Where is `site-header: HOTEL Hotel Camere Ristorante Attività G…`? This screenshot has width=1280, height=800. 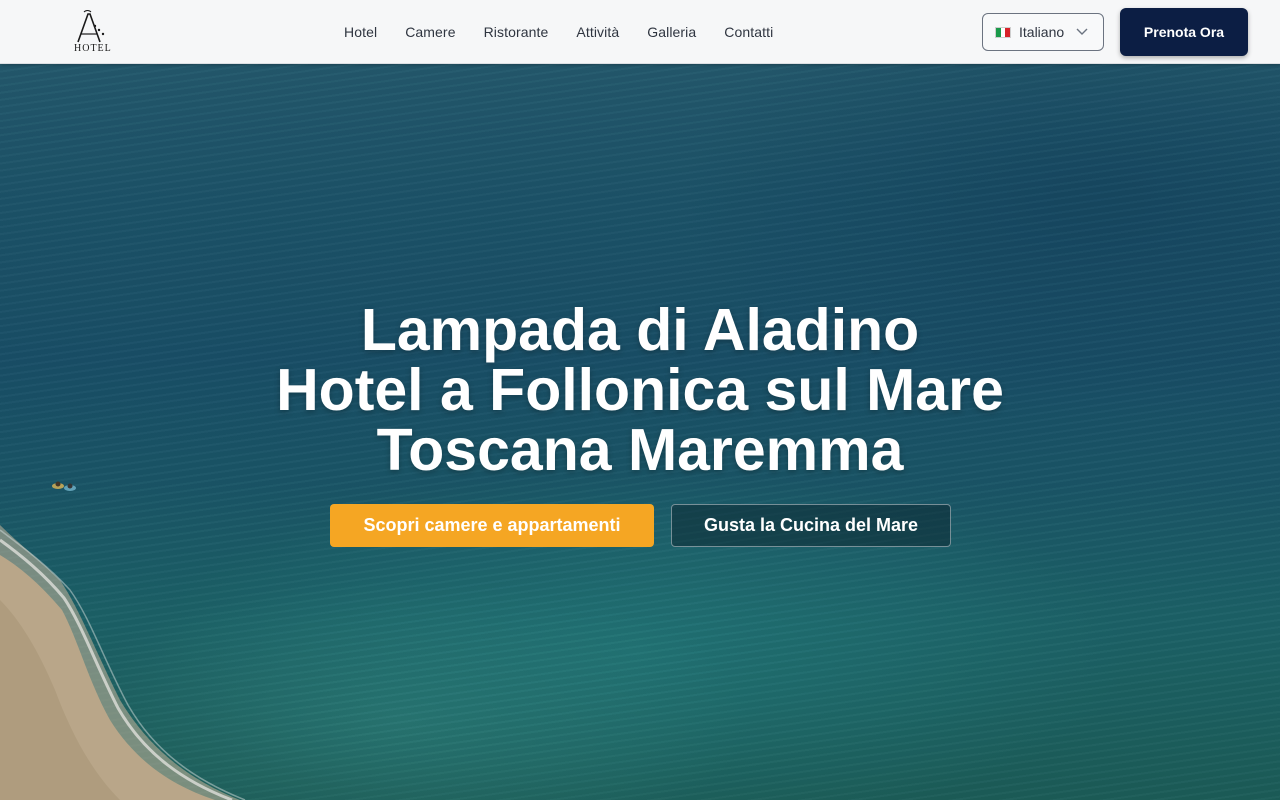
site-header: HOTEL Hotel Camere Ristorante Attività G… is located at coordinates (640, 32).